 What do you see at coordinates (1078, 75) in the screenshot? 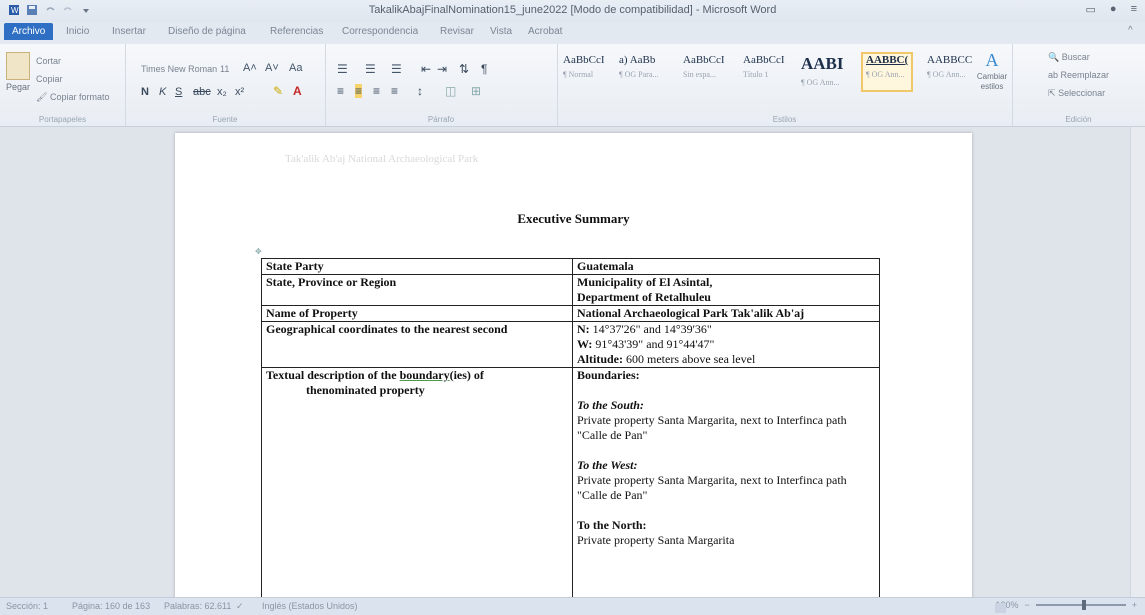
I see `replace-button: ab Reemplazar` at bounding box center [1078, 75].